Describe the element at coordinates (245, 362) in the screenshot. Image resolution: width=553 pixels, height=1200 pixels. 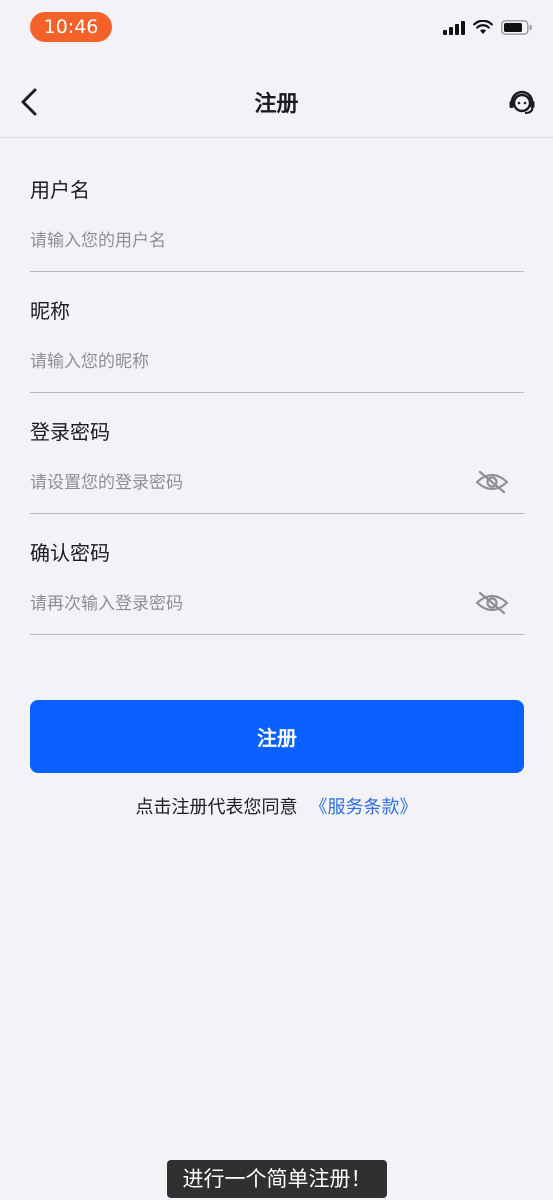
I see `nickname-input` at that location.